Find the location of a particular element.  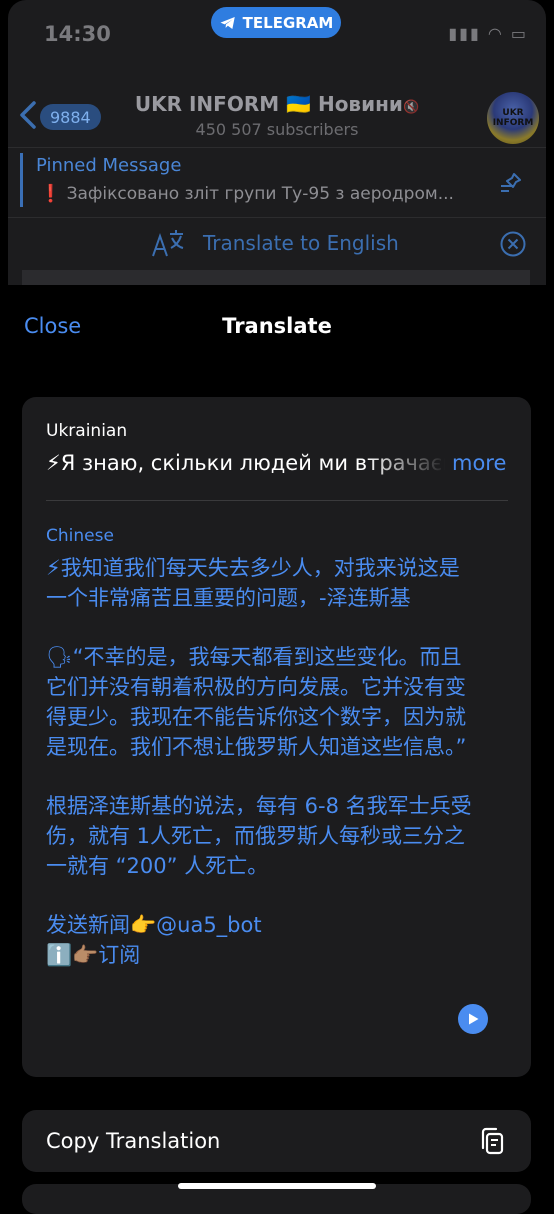

translate-to-english-button: Translate to English is located at coordinates (301, 243).